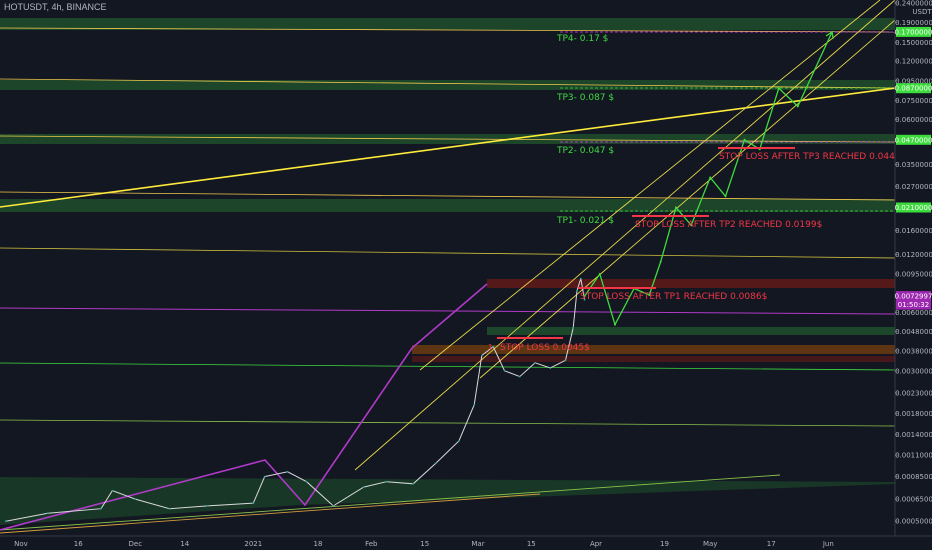 Image resolution: width=932 pixels, height=550 pixels. What do you see at coordinates (913, 187) in the screenshot?
I see `price-tick-label: 0.0270000` at bounding box center [913, 187].